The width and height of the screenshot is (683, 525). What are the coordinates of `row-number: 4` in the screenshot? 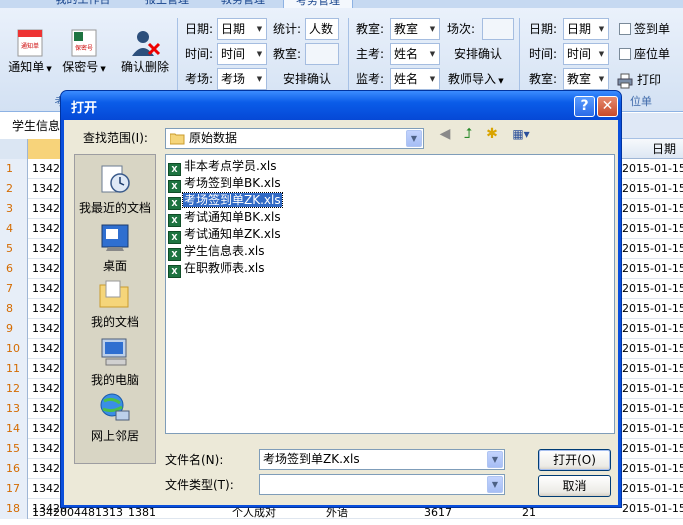 It's located at (14, 229).